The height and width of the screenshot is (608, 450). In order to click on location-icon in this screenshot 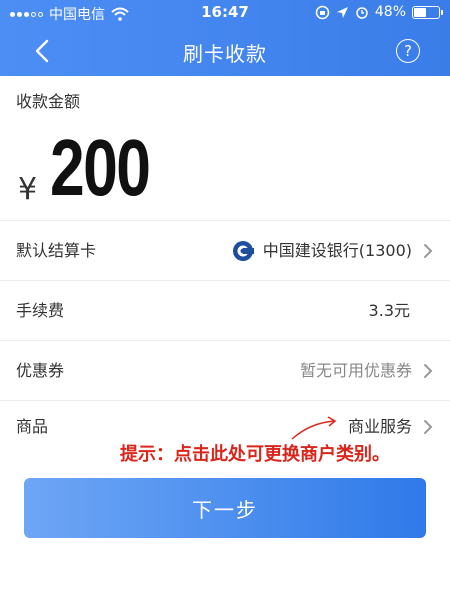, I will do `click(342, 12)`.